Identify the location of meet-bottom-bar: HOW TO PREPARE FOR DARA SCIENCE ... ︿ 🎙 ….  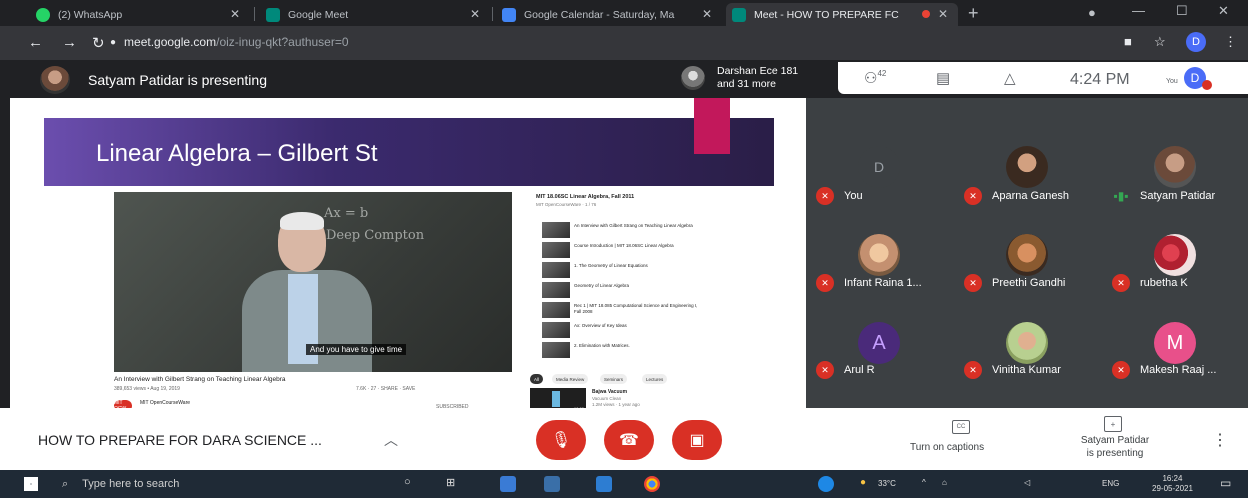
(624, 439).